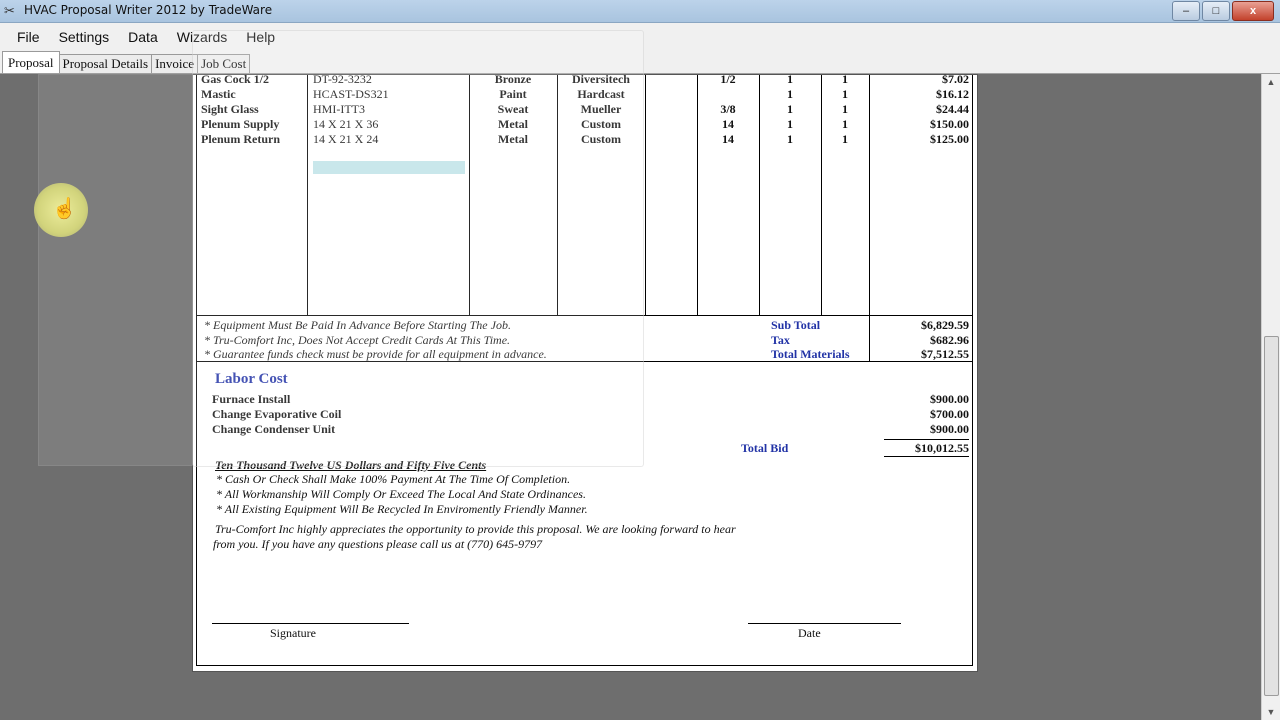 Image resolution: width=1280 pixels, height=720 pixels. Describe the element at coordinates (945, 325) in the screenshot. I see `subtotal-value: $6,829.59` at that location.